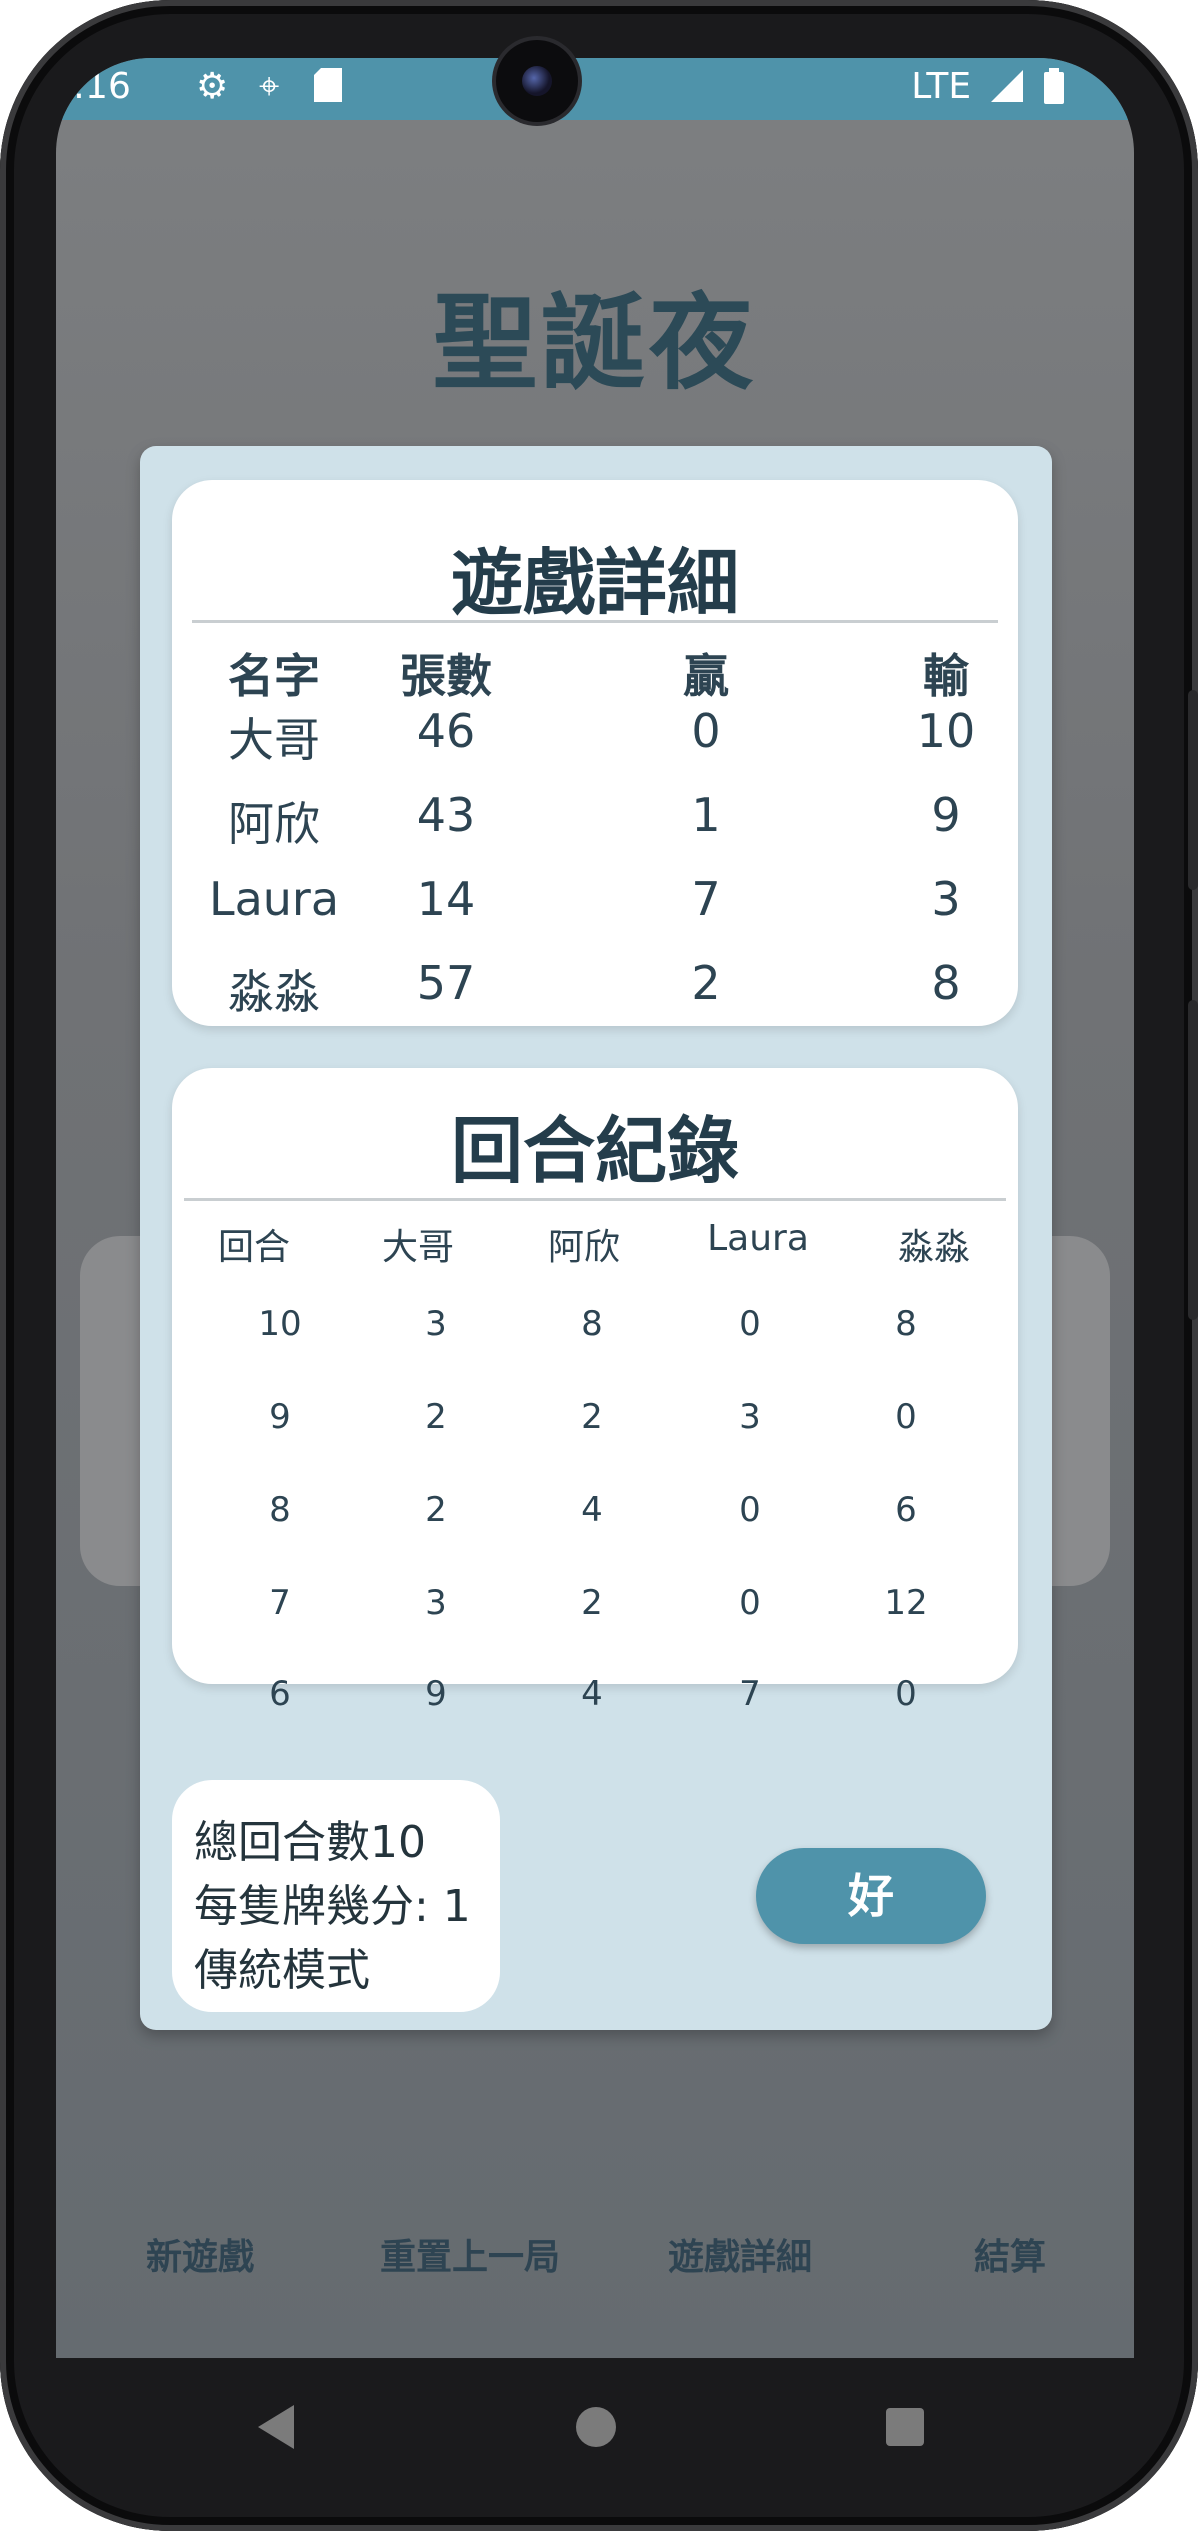 The image size is (1198, 2531). I want to click on details-cell: 3, so click(946, 899).